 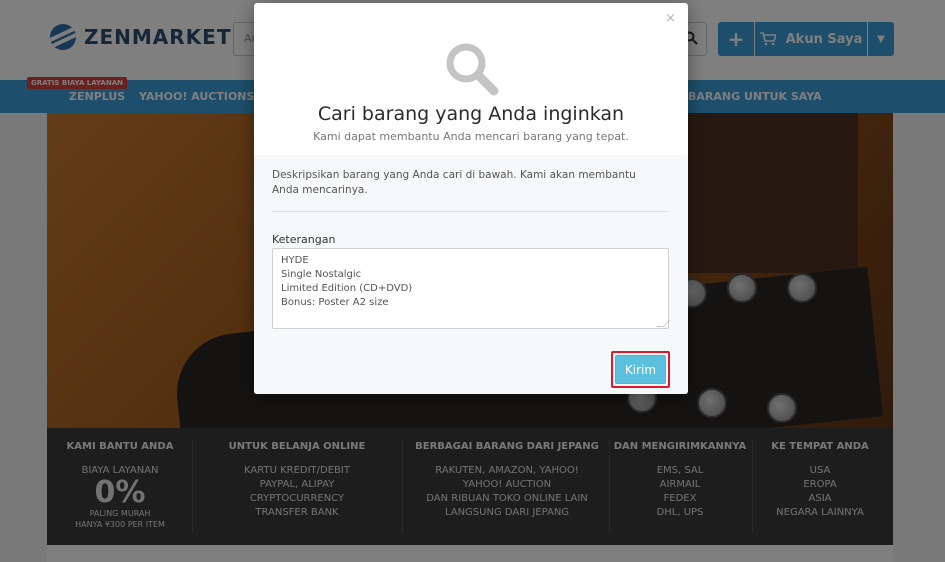 What do you see at coordinates (472, 69) in the screenshot?
I see `magnifier-icon` at bounding box center [472, 69].